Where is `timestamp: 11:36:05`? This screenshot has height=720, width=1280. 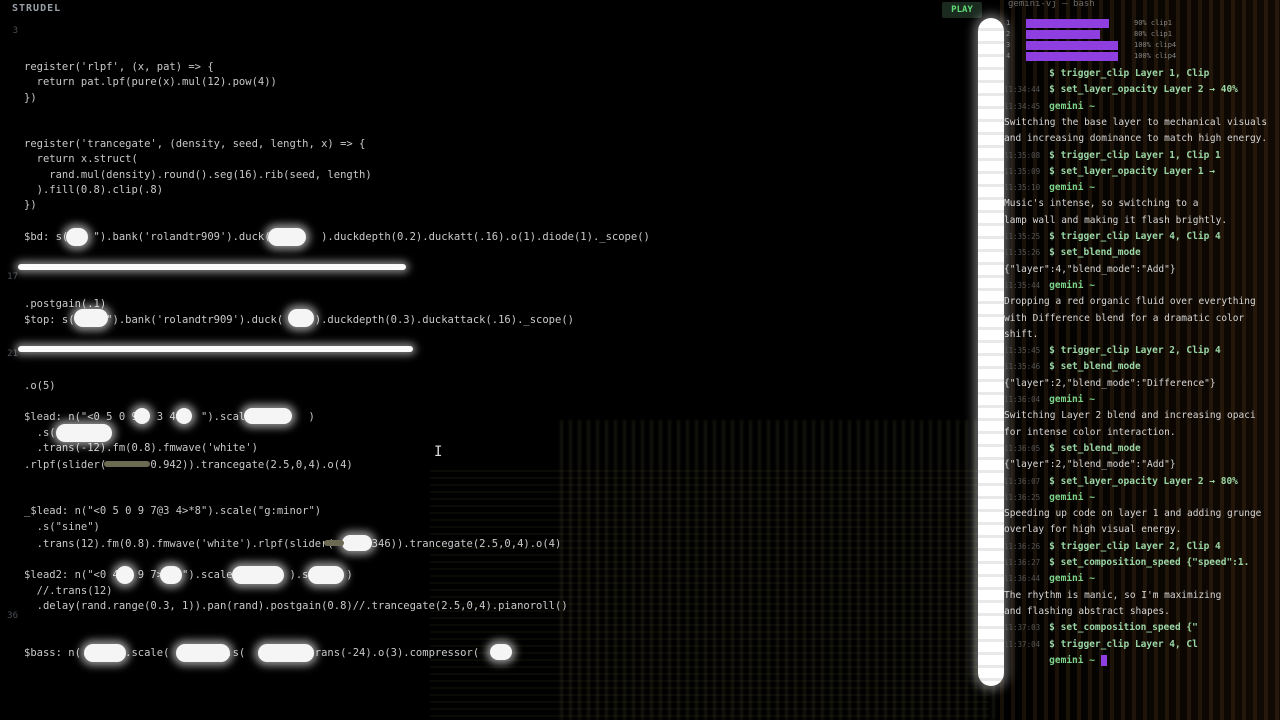
timestamp: 11:36:05 is located at coordinates (1027, 448).